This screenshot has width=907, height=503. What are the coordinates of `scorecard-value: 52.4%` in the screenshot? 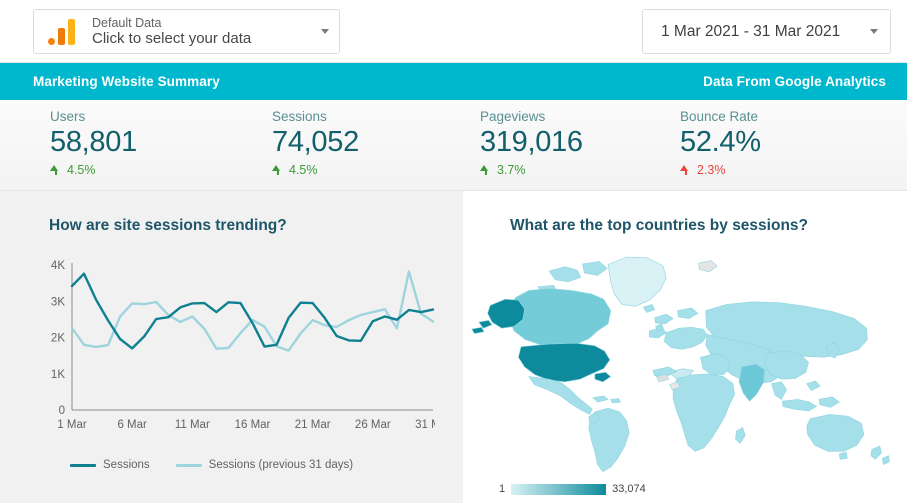 It's located at (720, 142).